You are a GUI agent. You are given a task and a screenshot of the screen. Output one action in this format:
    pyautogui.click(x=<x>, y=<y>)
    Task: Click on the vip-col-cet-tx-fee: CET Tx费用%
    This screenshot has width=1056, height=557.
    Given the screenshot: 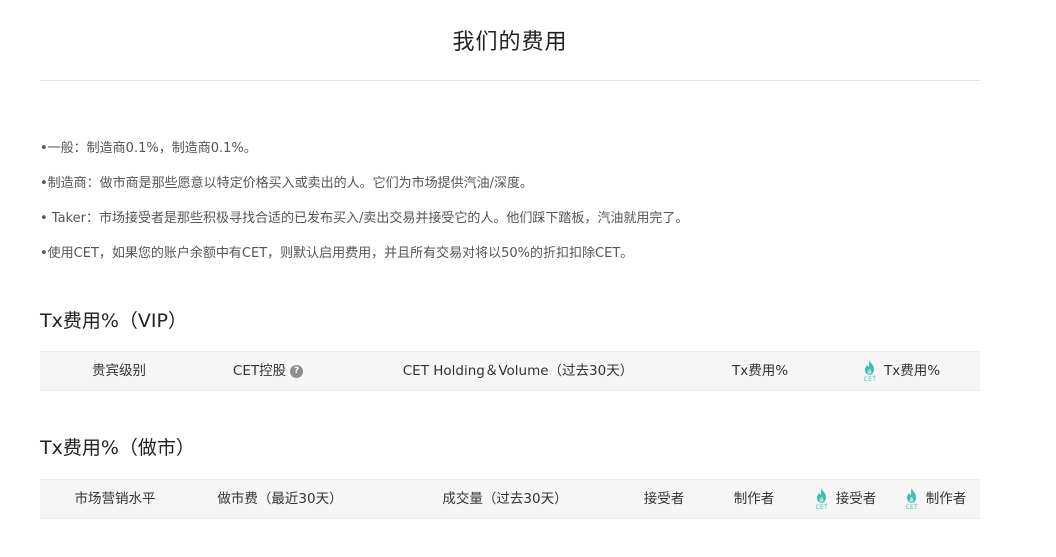 What is the action you would take?
    pyautogui.click(x=901, y=371)
    